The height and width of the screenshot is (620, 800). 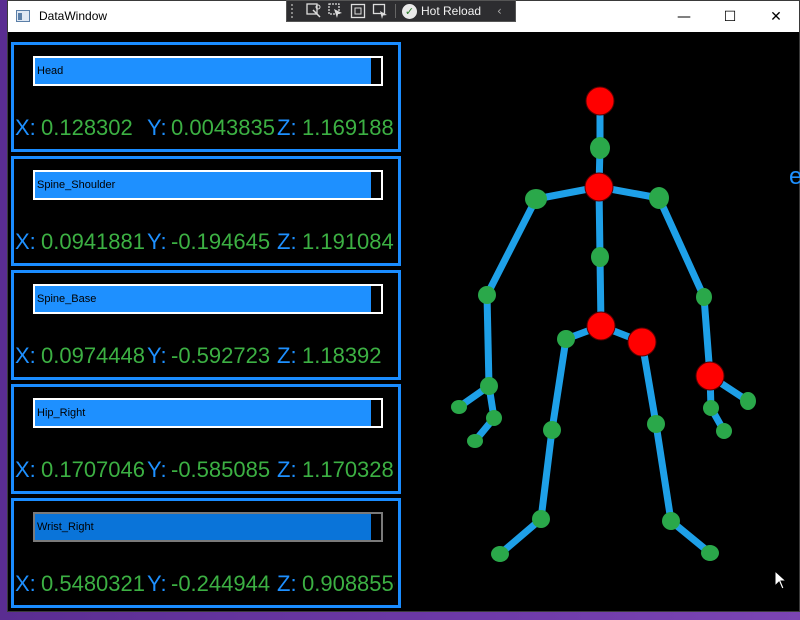 I want to click on x-value: 0.0941881, so click(x=93, y=241).